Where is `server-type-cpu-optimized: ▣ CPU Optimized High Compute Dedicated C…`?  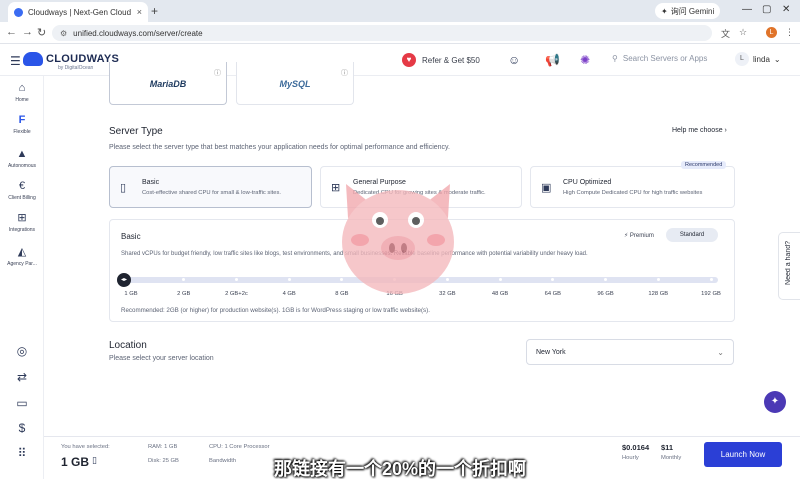 server-type-cpu-optimized: ▣ CPU Optimized High Compute Dedicated C… is located at coordinates (632, 187).